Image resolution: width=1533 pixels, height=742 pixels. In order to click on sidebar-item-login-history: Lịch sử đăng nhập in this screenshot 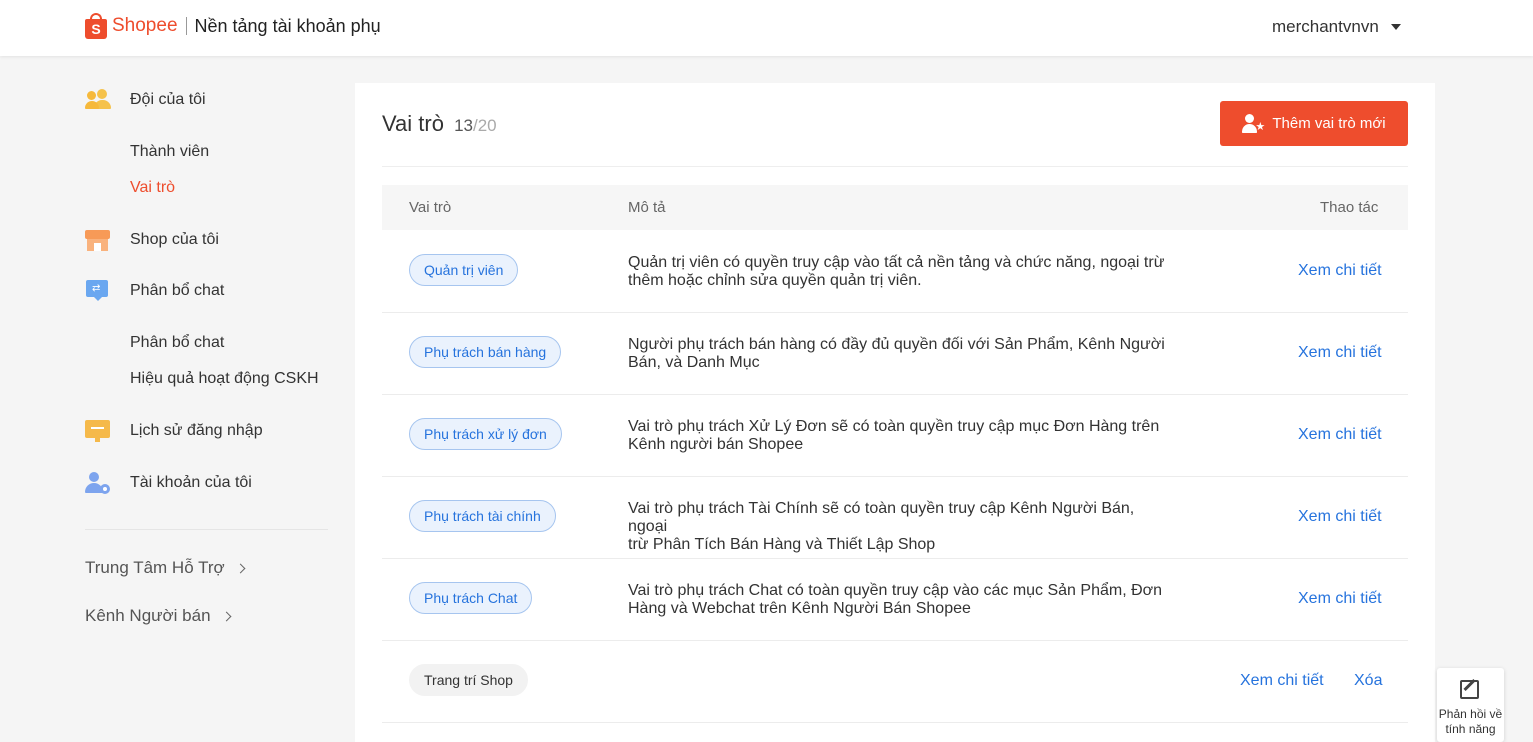, I will do `click(174, 431)`.